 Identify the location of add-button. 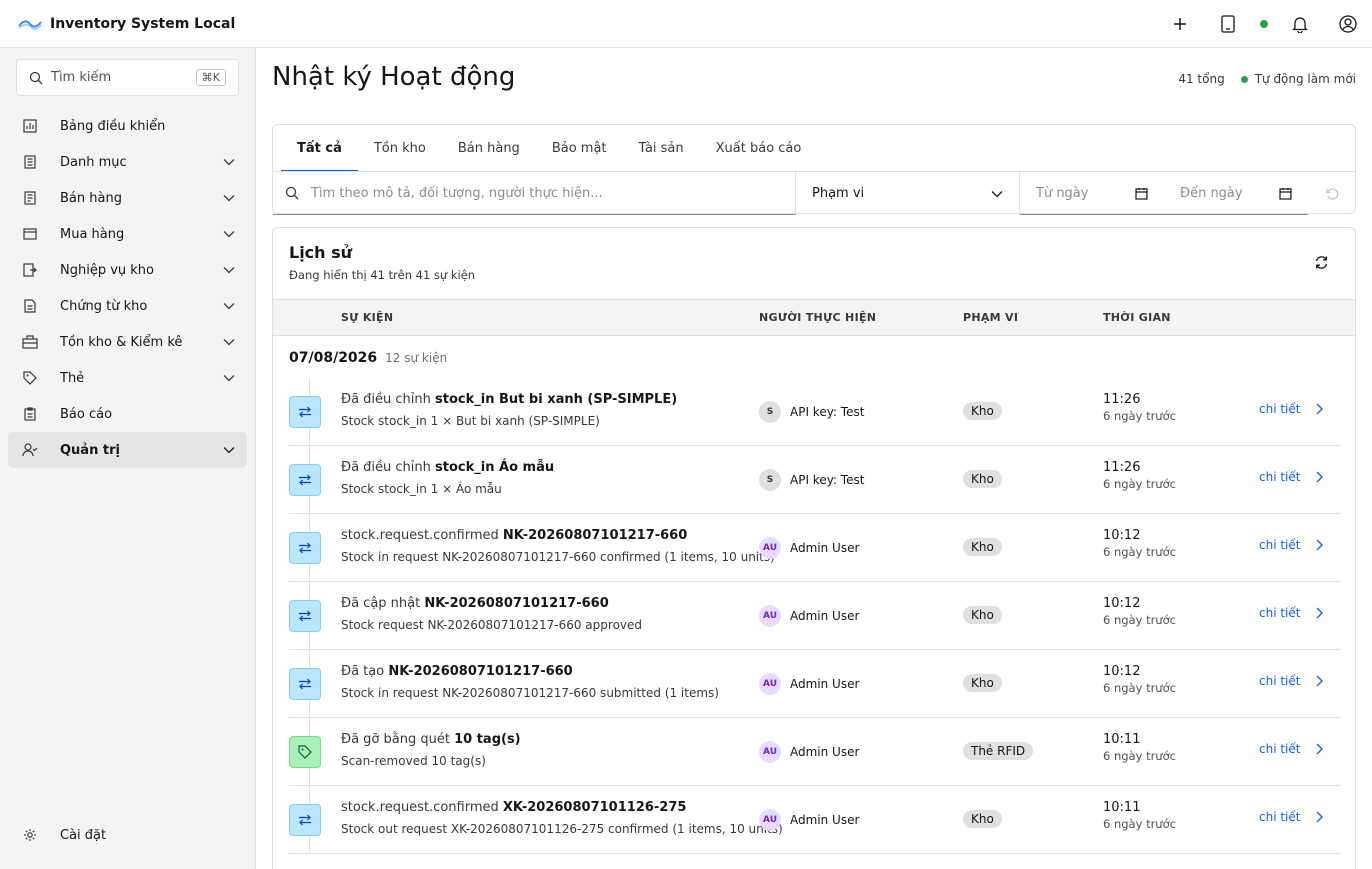
(1180, 24).